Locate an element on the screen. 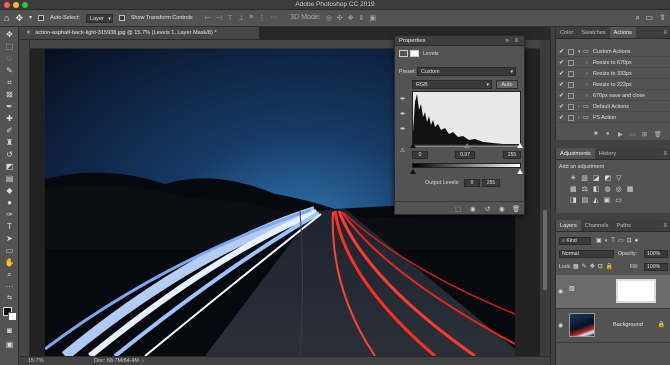 This screenshot has height=365, width=670. lock-all-icon: 🔒 is located at coordinates (611, 267).